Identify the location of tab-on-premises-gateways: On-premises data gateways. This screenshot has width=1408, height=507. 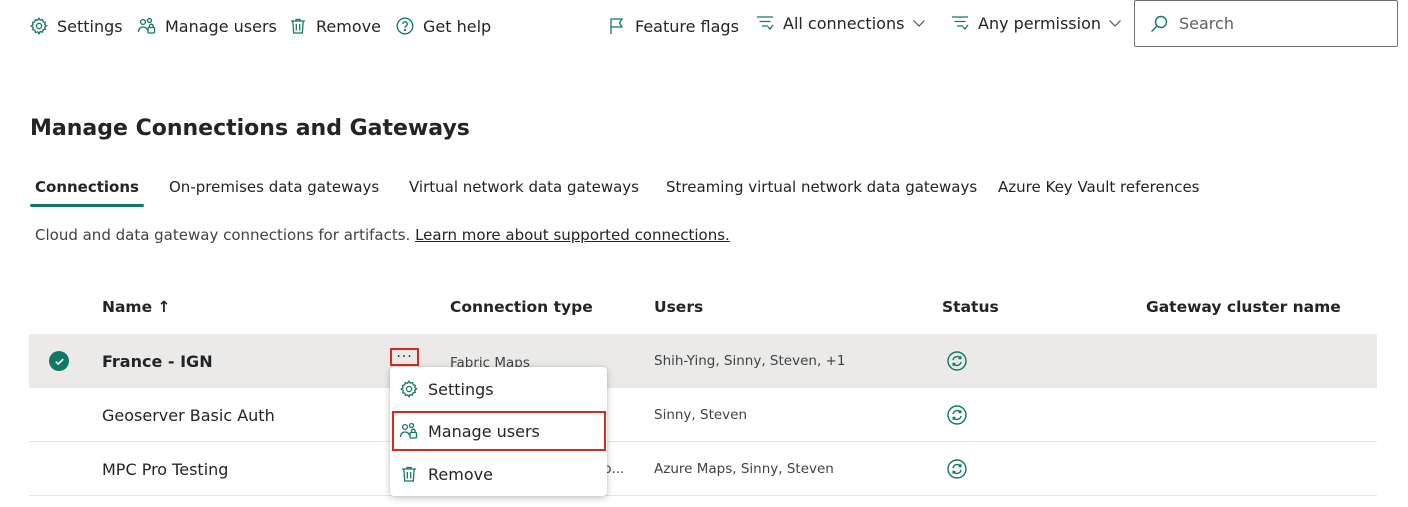
(274, 190).